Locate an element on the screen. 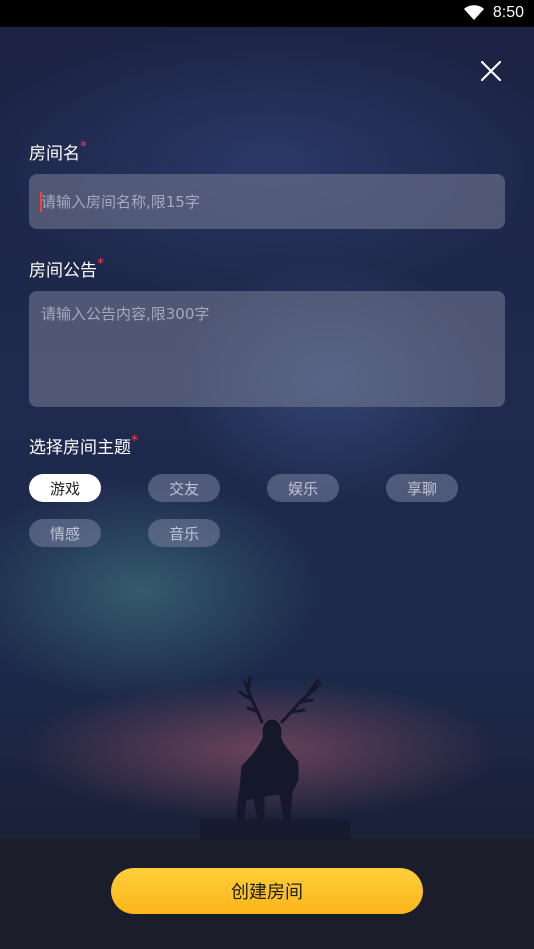 Image resolution: width=534 pixels, height=949 pixels. theme-chip-friends: 交友 is located at coordinates (184, 488).